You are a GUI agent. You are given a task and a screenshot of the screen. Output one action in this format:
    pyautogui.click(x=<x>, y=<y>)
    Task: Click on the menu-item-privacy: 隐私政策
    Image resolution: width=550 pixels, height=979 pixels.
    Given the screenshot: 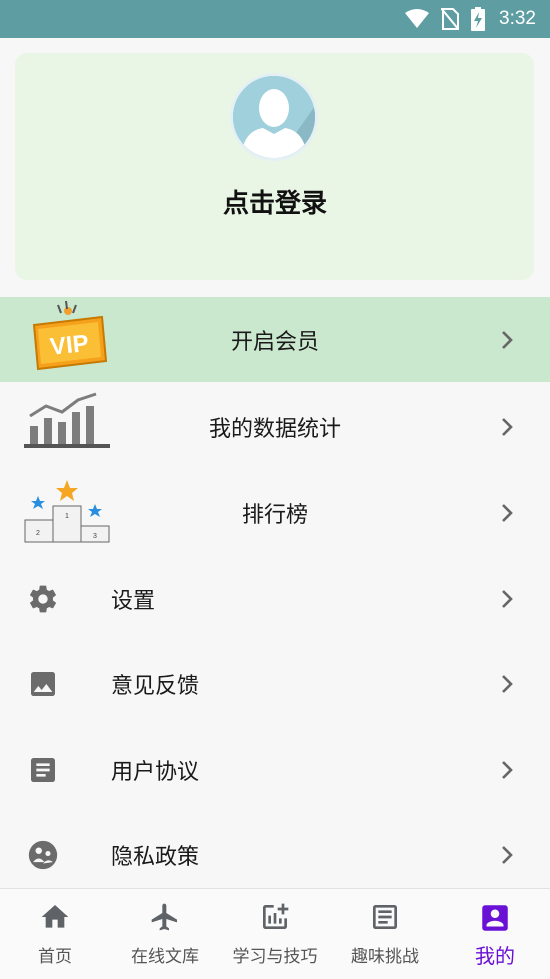 What is the action you would take?
    pyautogui.click(x=275, y=854)
    